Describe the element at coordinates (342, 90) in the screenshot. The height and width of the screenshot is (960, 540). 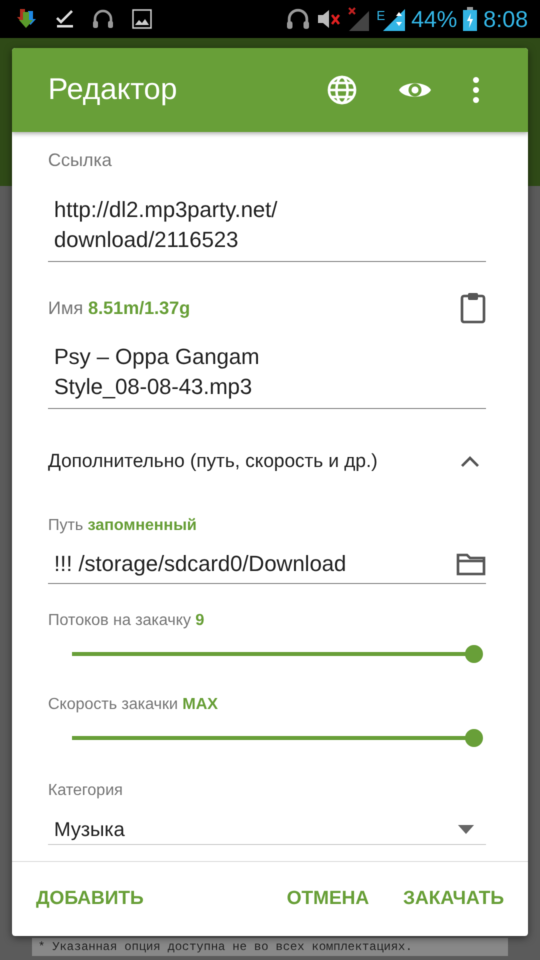
I see `globe-icon` at that location.